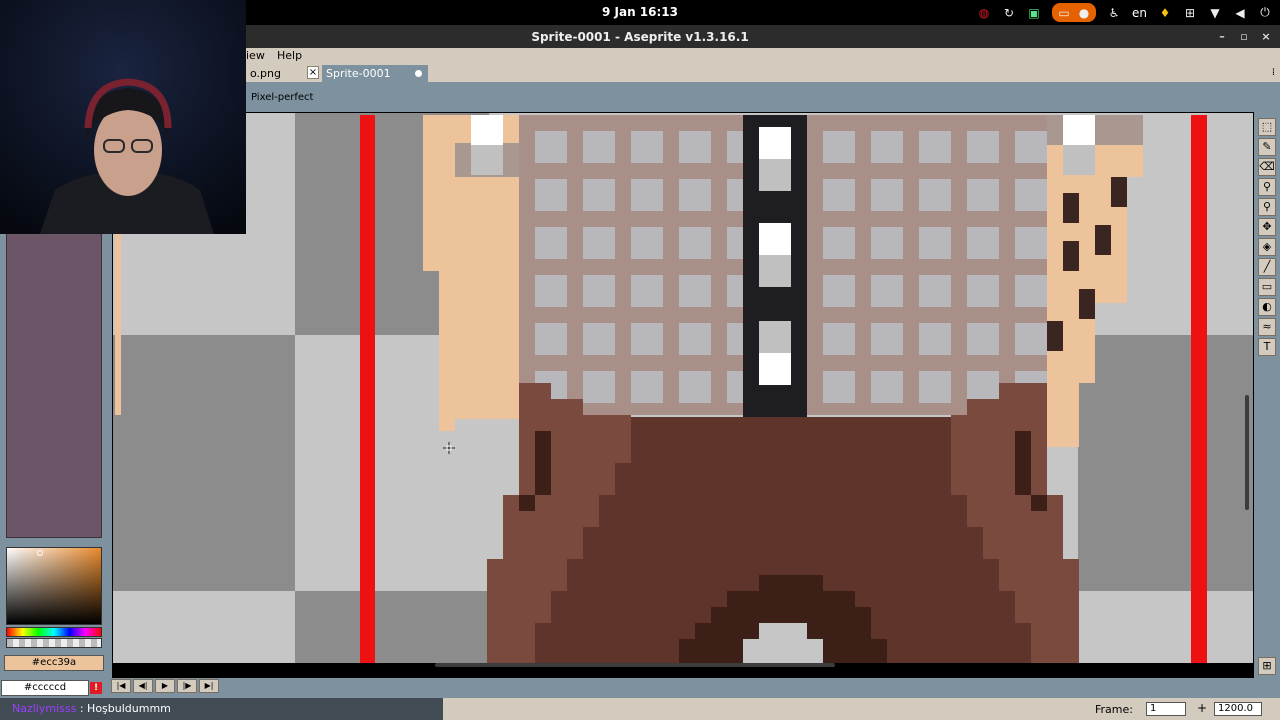 This screenshot has width=1280, height=720. I want to click on language-indicator: en, so click(1139, 13).